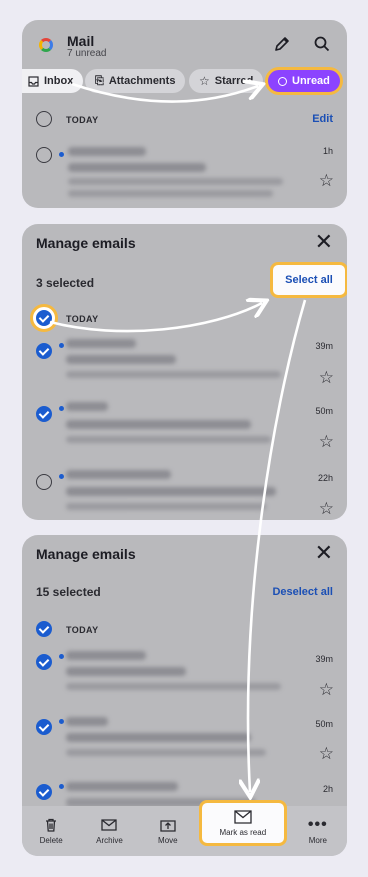  Describe the element at coordinates (99, 80) in the screenshot. I see `paperclip-icon: ⎘` at that location.